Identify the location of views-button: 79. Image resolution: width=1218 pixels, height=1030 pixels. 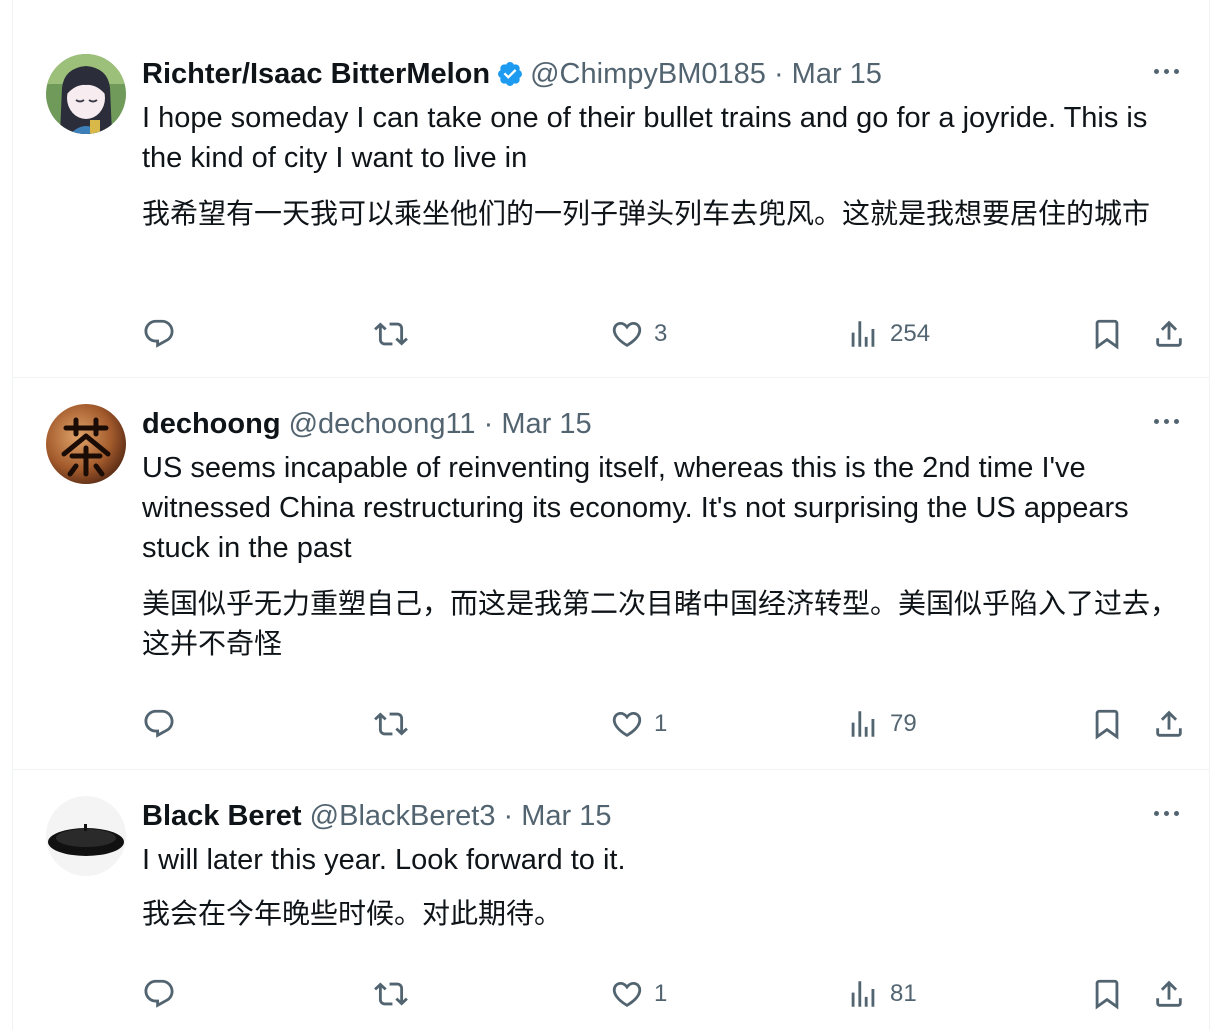
(881, 724).